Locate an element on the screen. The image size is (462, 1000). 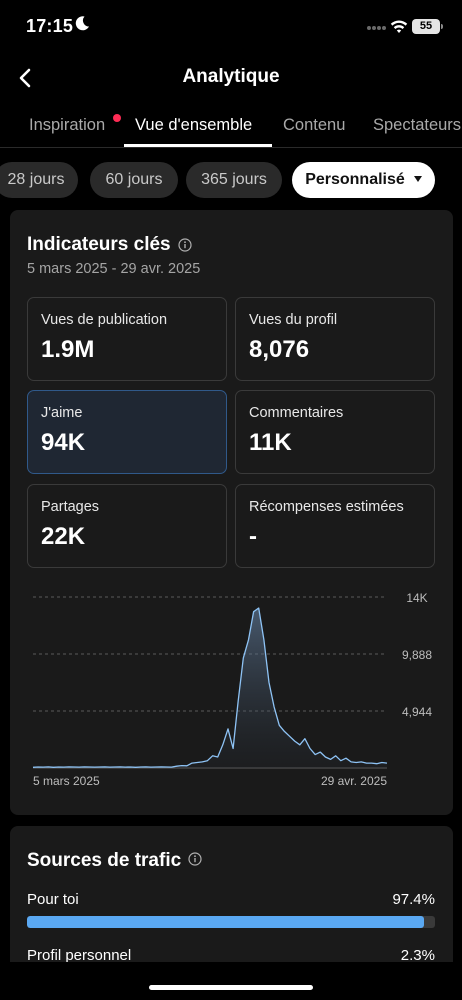
chart-x-tick-label: 29 avr. 2025 is located at coordinates (354, 781).